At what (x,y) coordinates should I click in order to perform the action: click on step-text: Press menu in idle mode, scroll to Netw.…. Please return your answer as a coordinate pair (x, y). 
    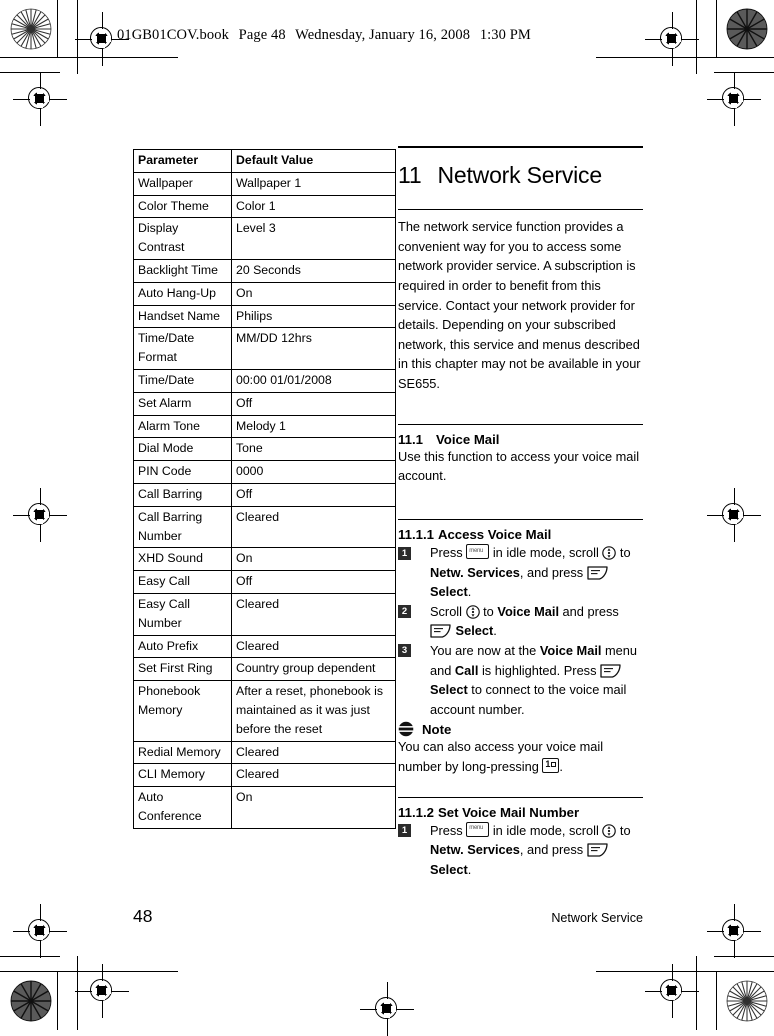
    Looking at the image, I should click on (530, 849).